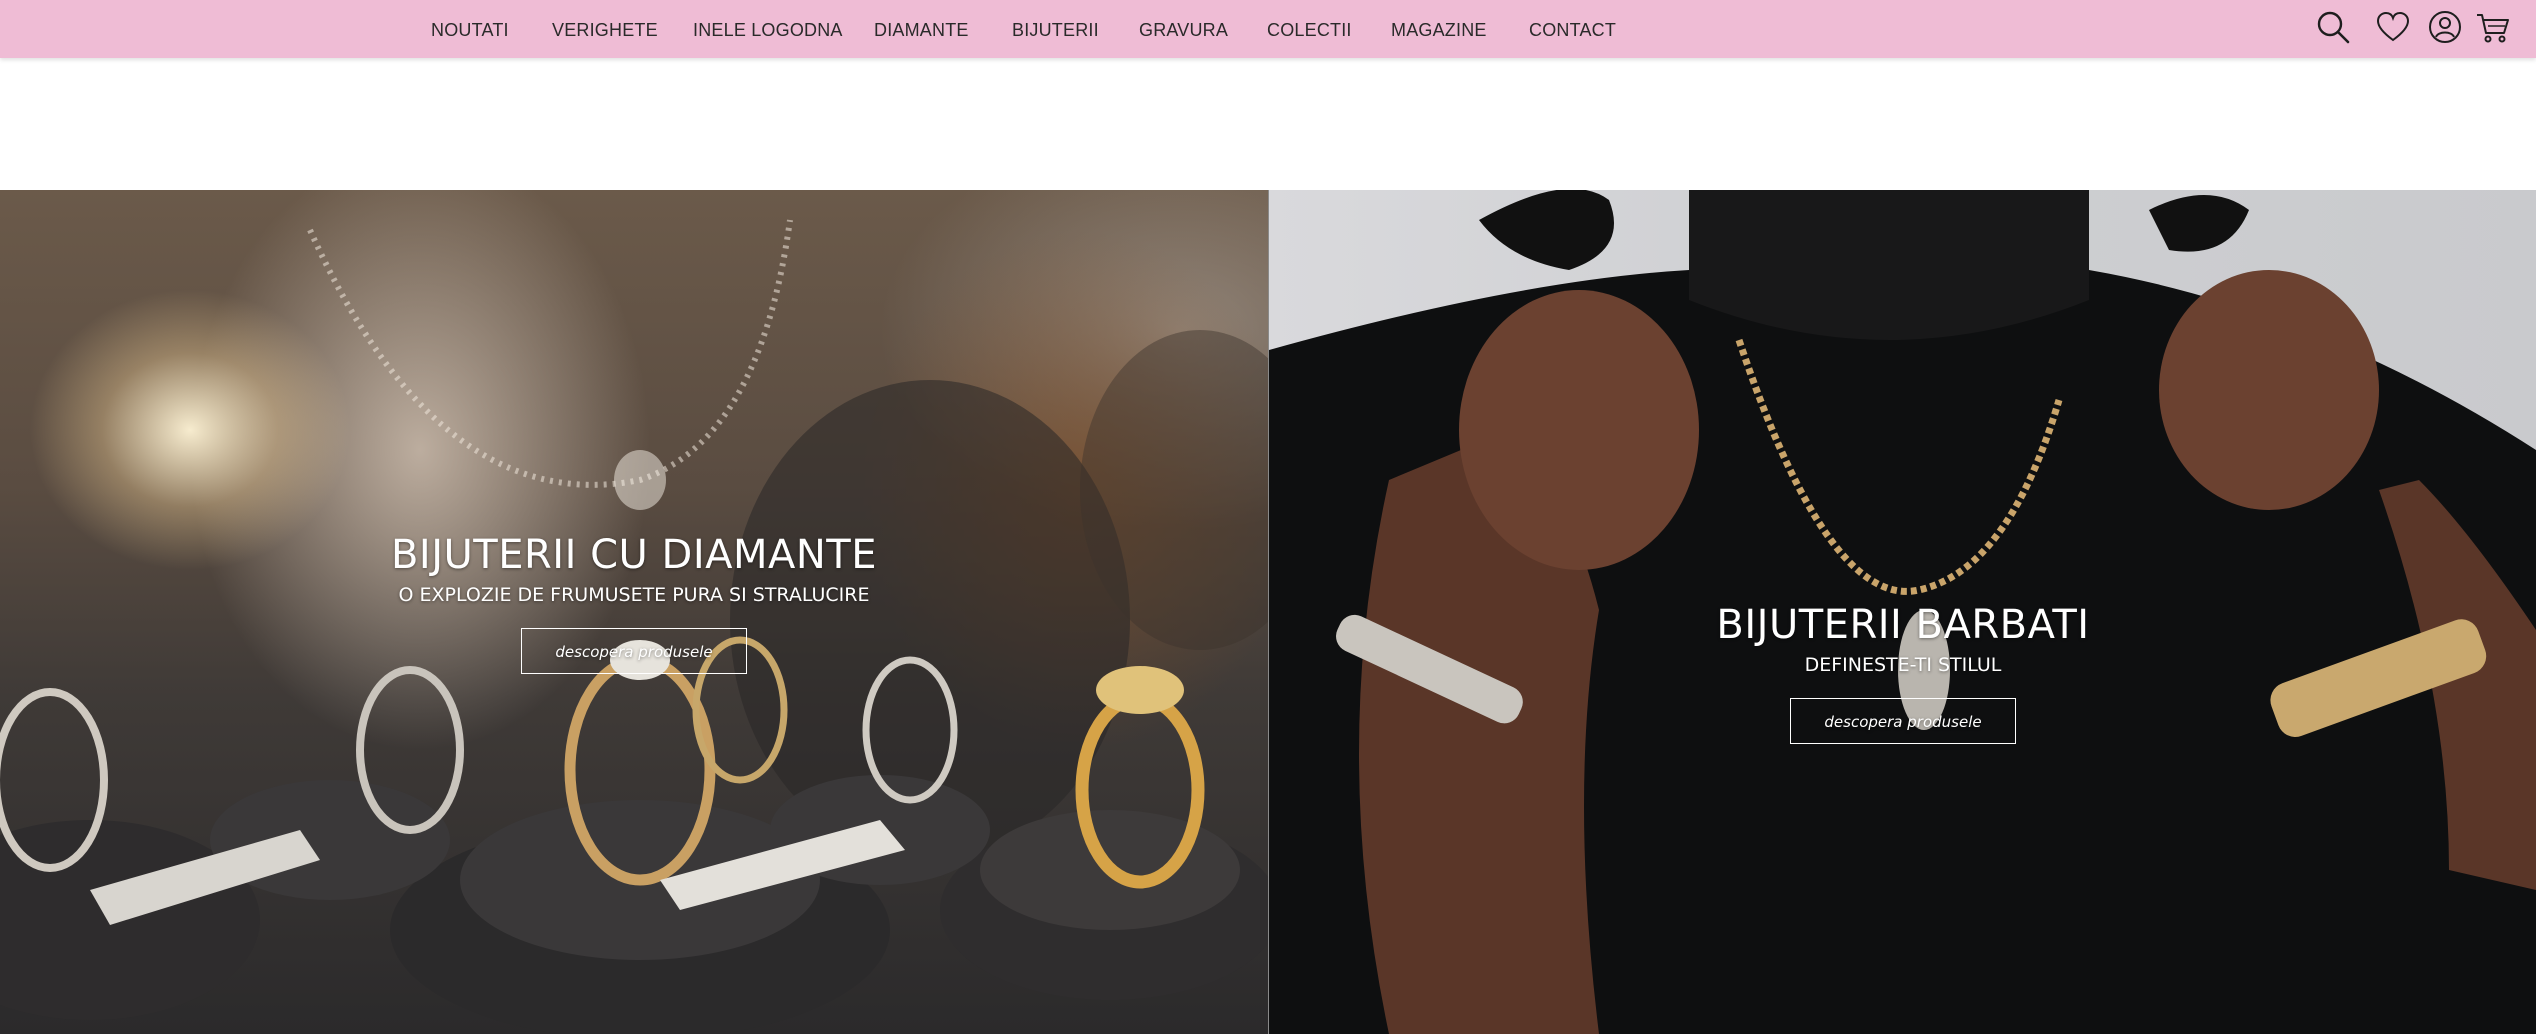 The image size is (2536, 1034). Describe the element at coordinates (2333, 27) in the screenshot. I see `search-icon` at that location.